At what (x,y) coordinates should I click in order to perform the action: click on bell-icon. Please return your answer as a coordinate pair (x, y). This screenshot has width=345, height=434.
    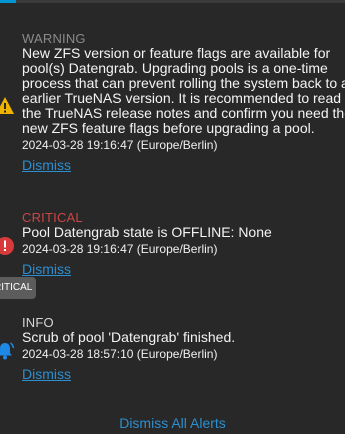
    Looking at the image, I should click on (7, 351).